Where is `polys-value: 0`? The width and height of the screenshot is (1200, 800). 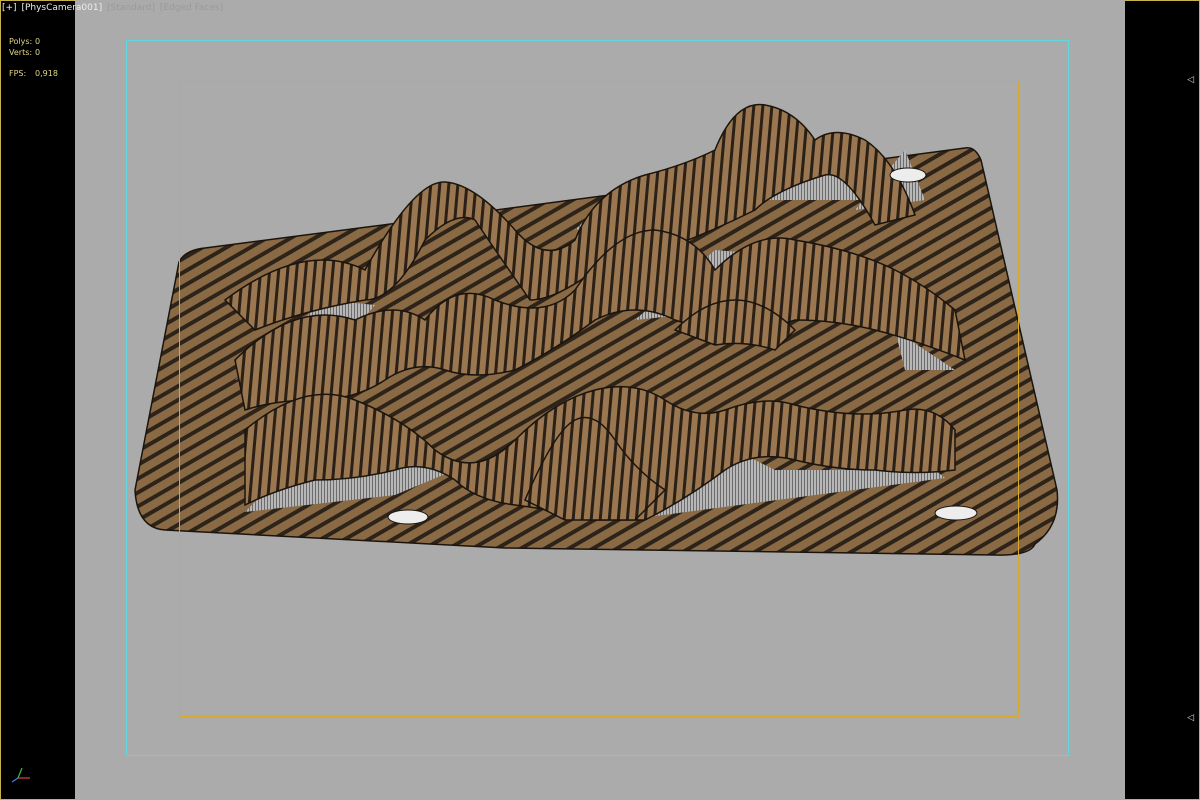
polys-value: 0 is located at coordinates (38, 41).